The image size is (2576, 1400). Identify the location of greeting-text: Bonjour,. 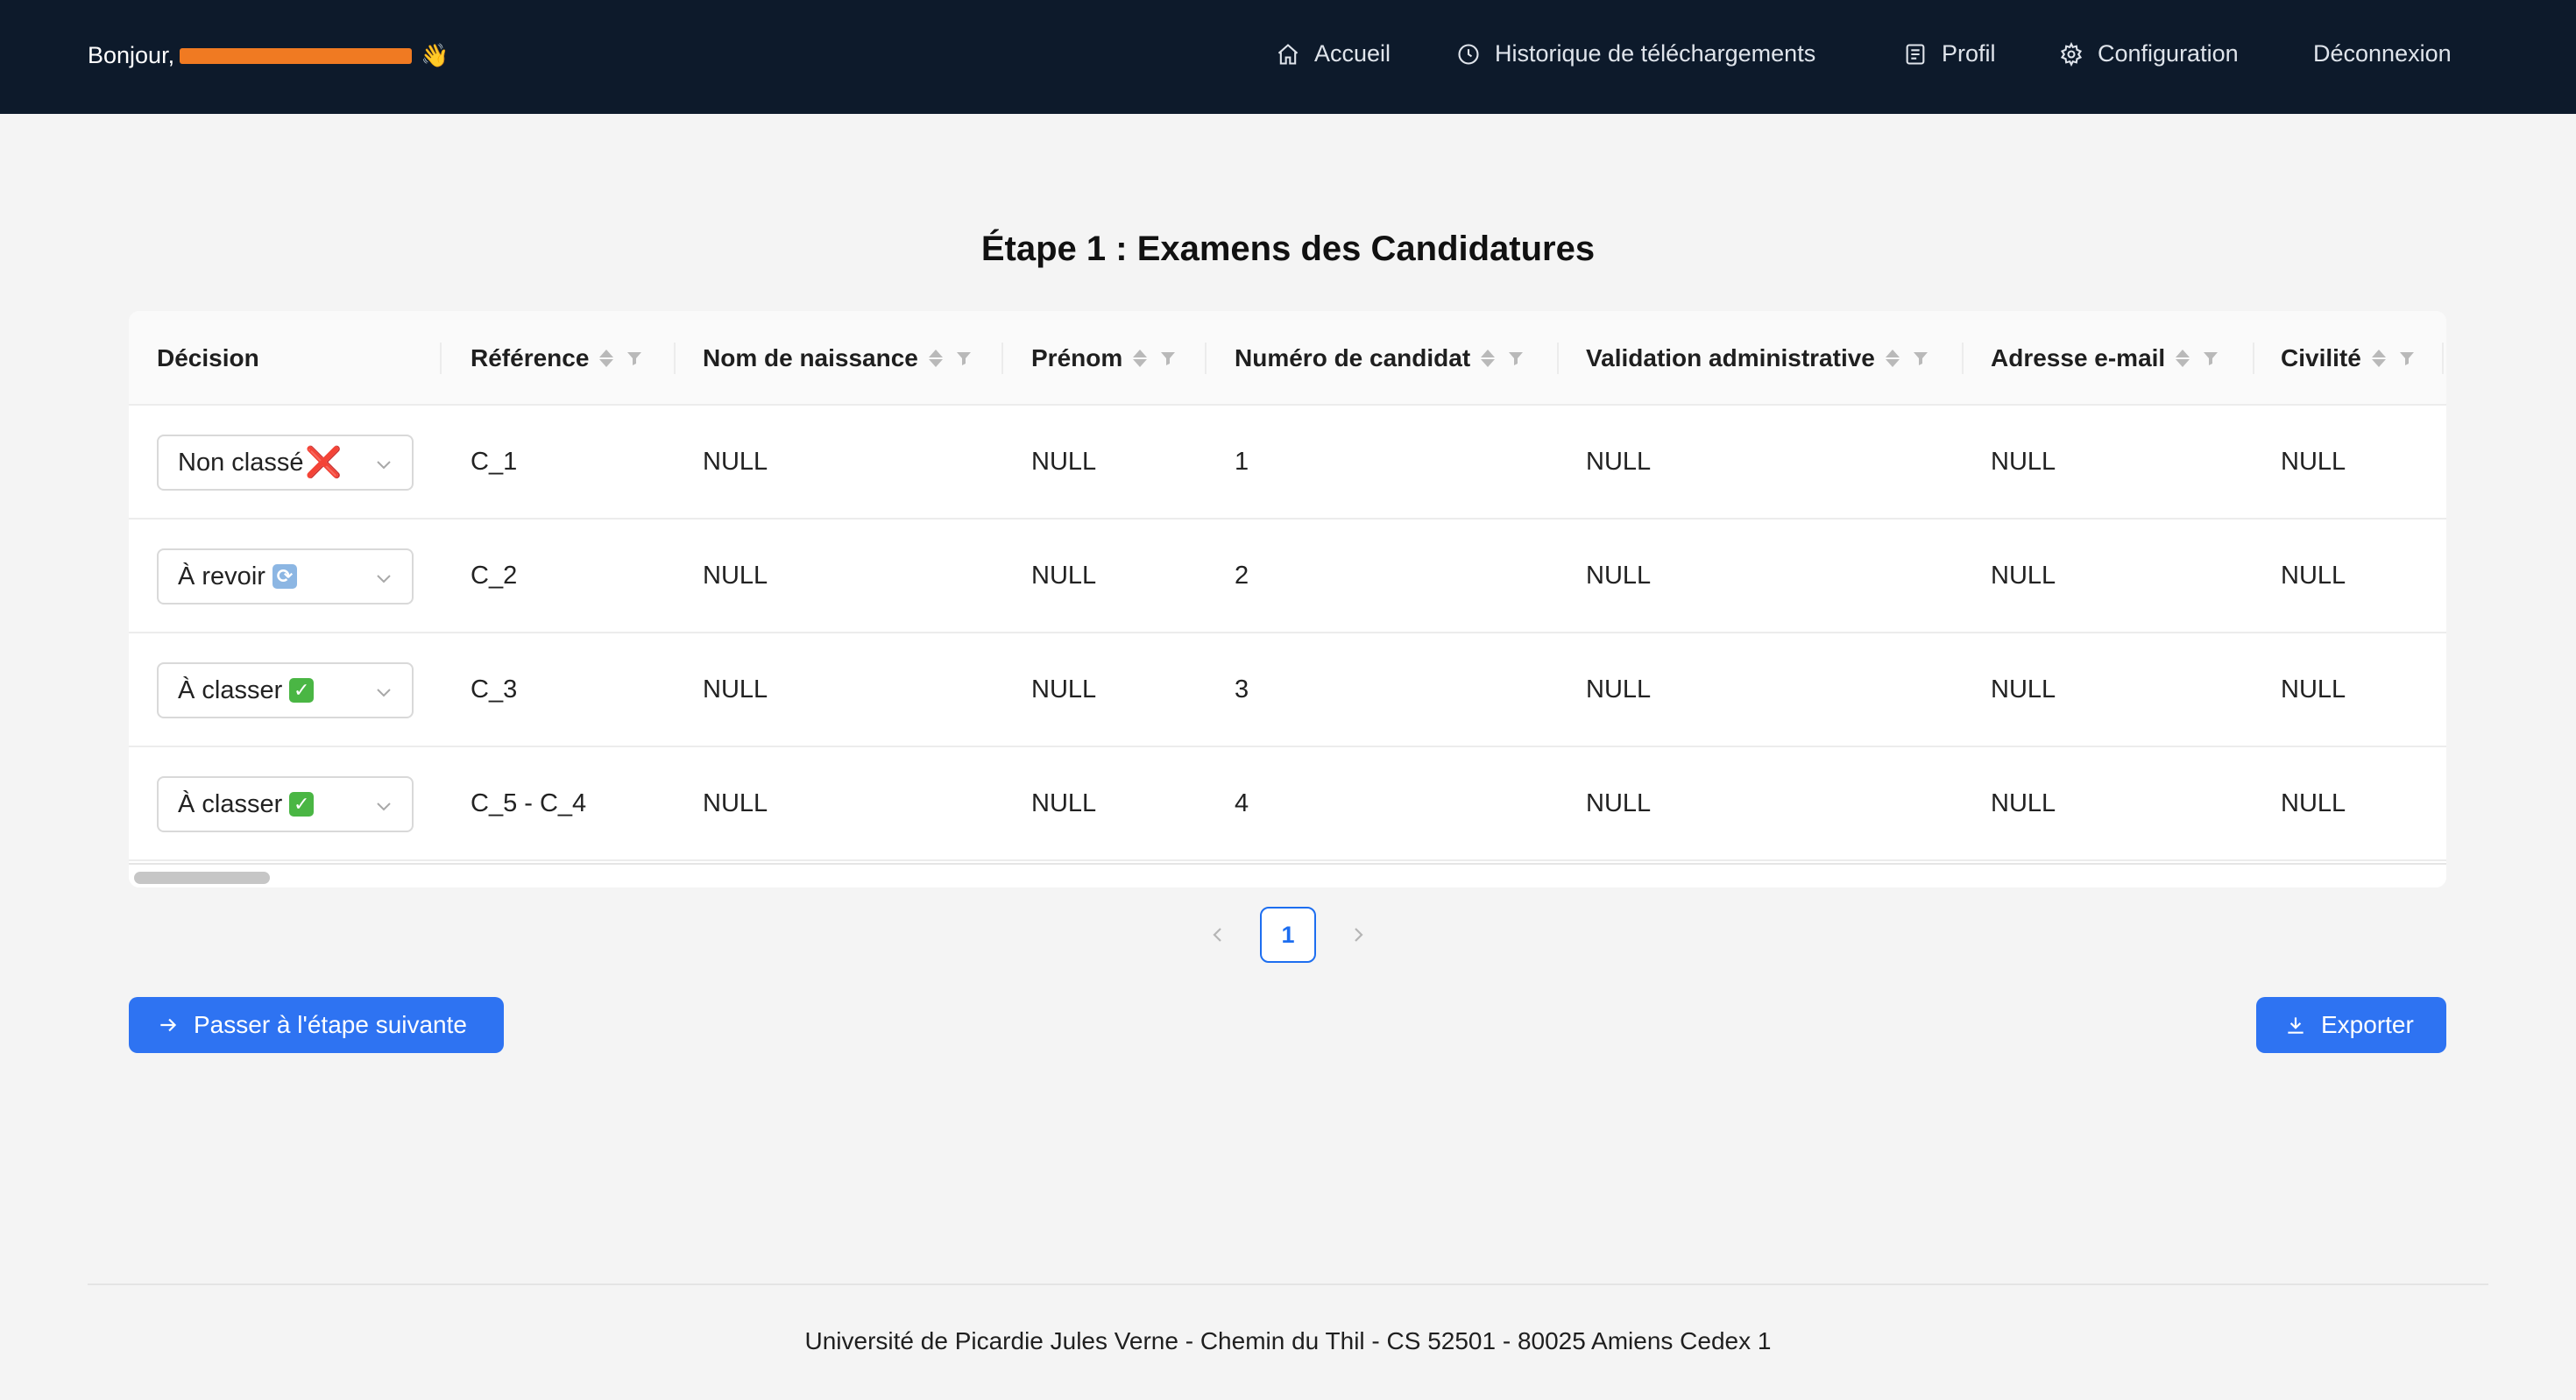
(131, 55).